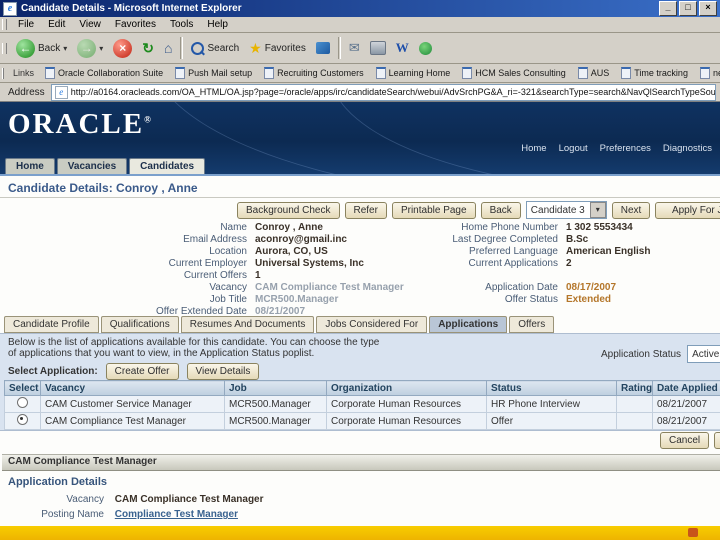 This screenshot has height=540, width=720. What do you see at coordinates (631, 210) in the screenshot?
I see `next-button: Next` at bounding box center [631, 210].